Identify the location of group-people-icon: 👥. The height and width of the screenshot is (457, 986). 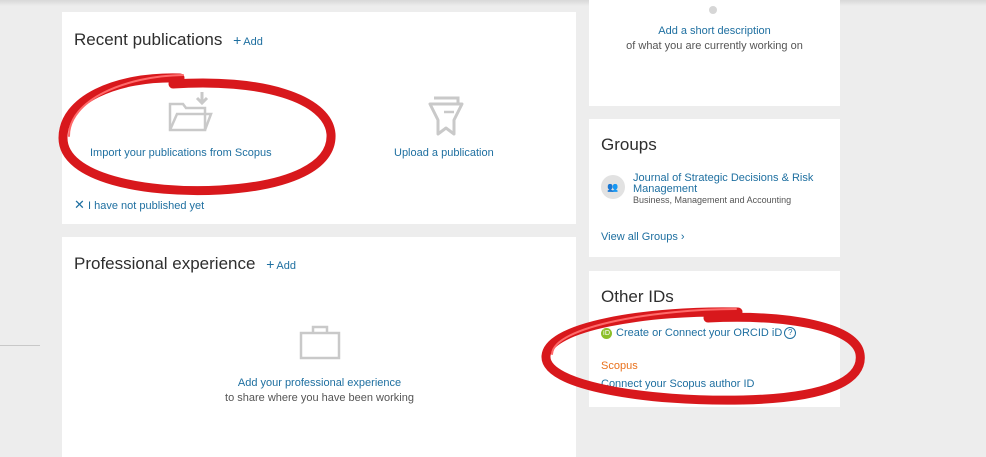
(613, 187).